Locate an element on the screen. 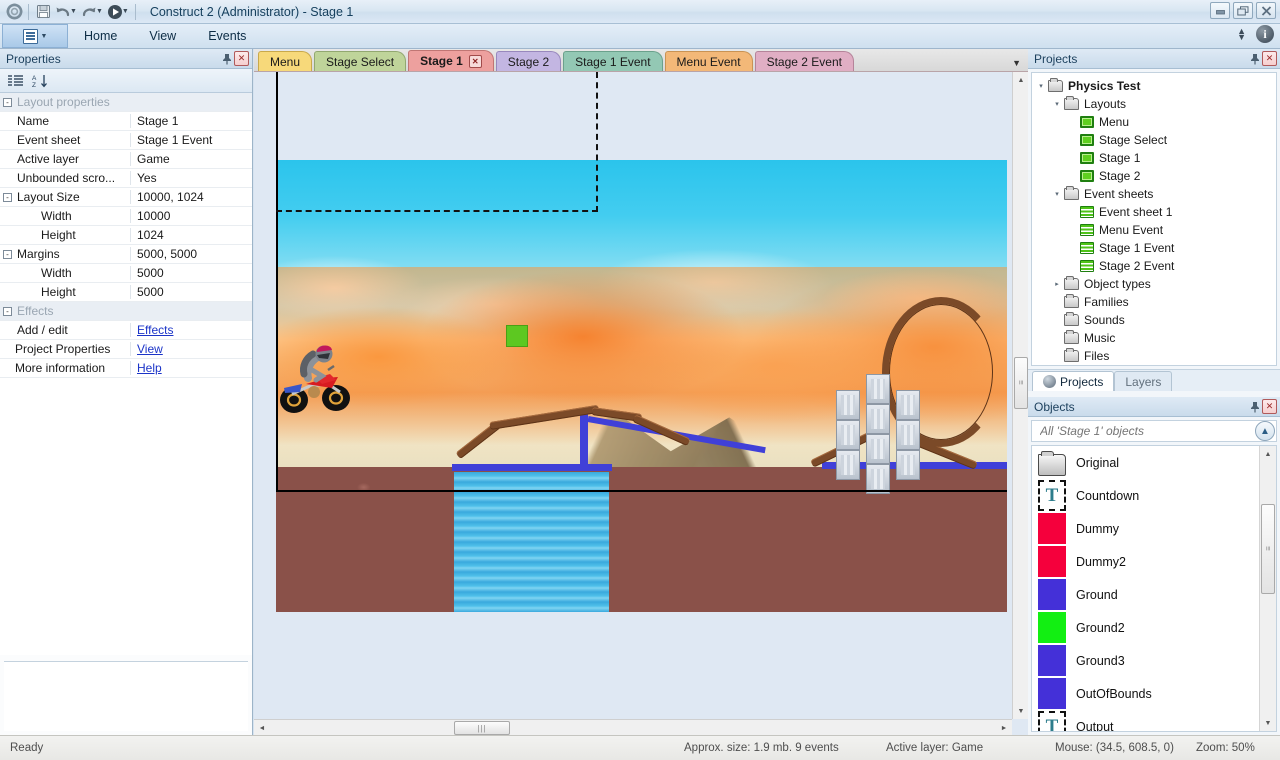  object-list-item: T Output is located at coordinates (1145, 720).